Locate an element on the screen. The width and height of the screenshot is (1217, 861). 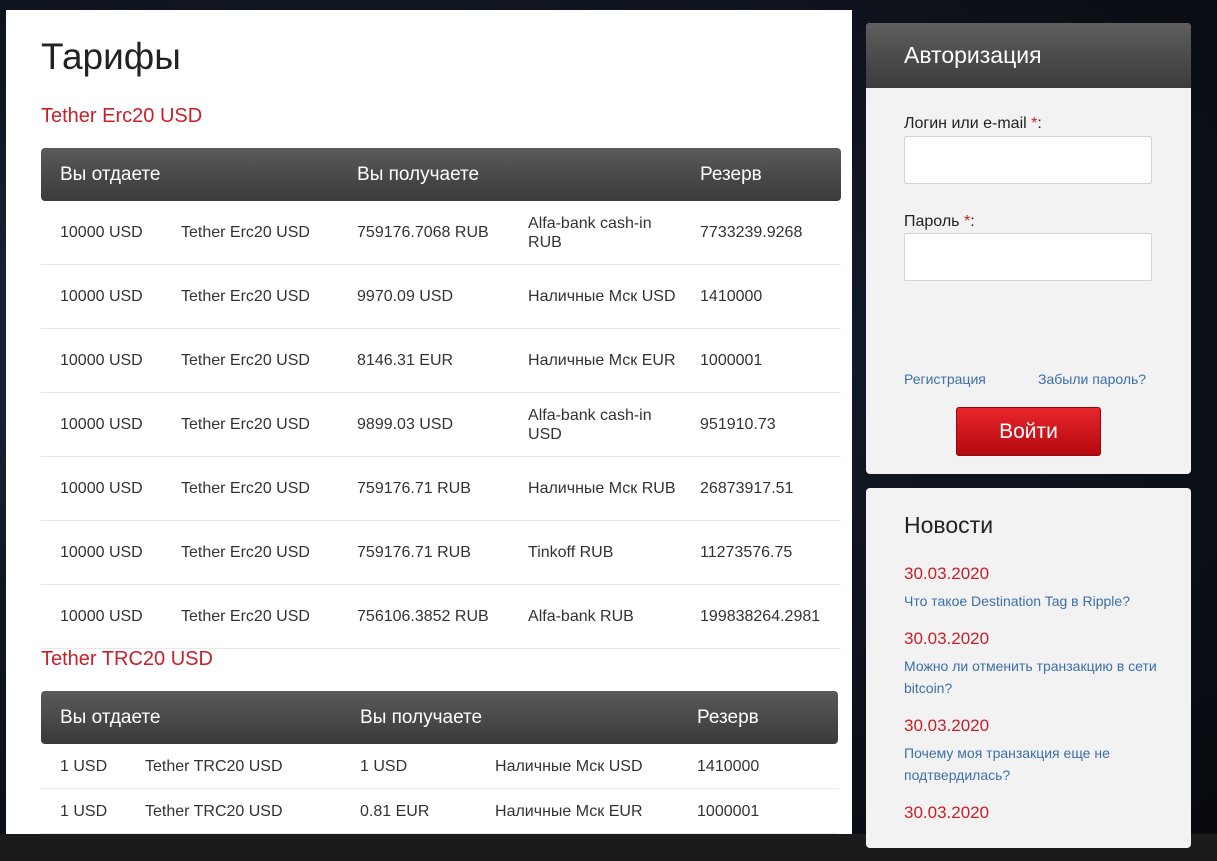
password-input is located at coordinates (1028, 257).